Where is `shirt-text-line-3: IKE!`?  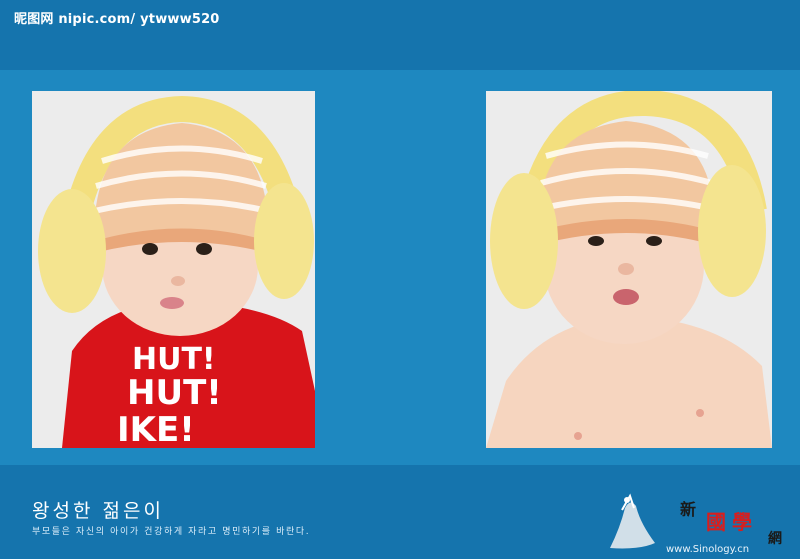
shirt-text-line-3: IKE! is located at coordinates (156, 429).